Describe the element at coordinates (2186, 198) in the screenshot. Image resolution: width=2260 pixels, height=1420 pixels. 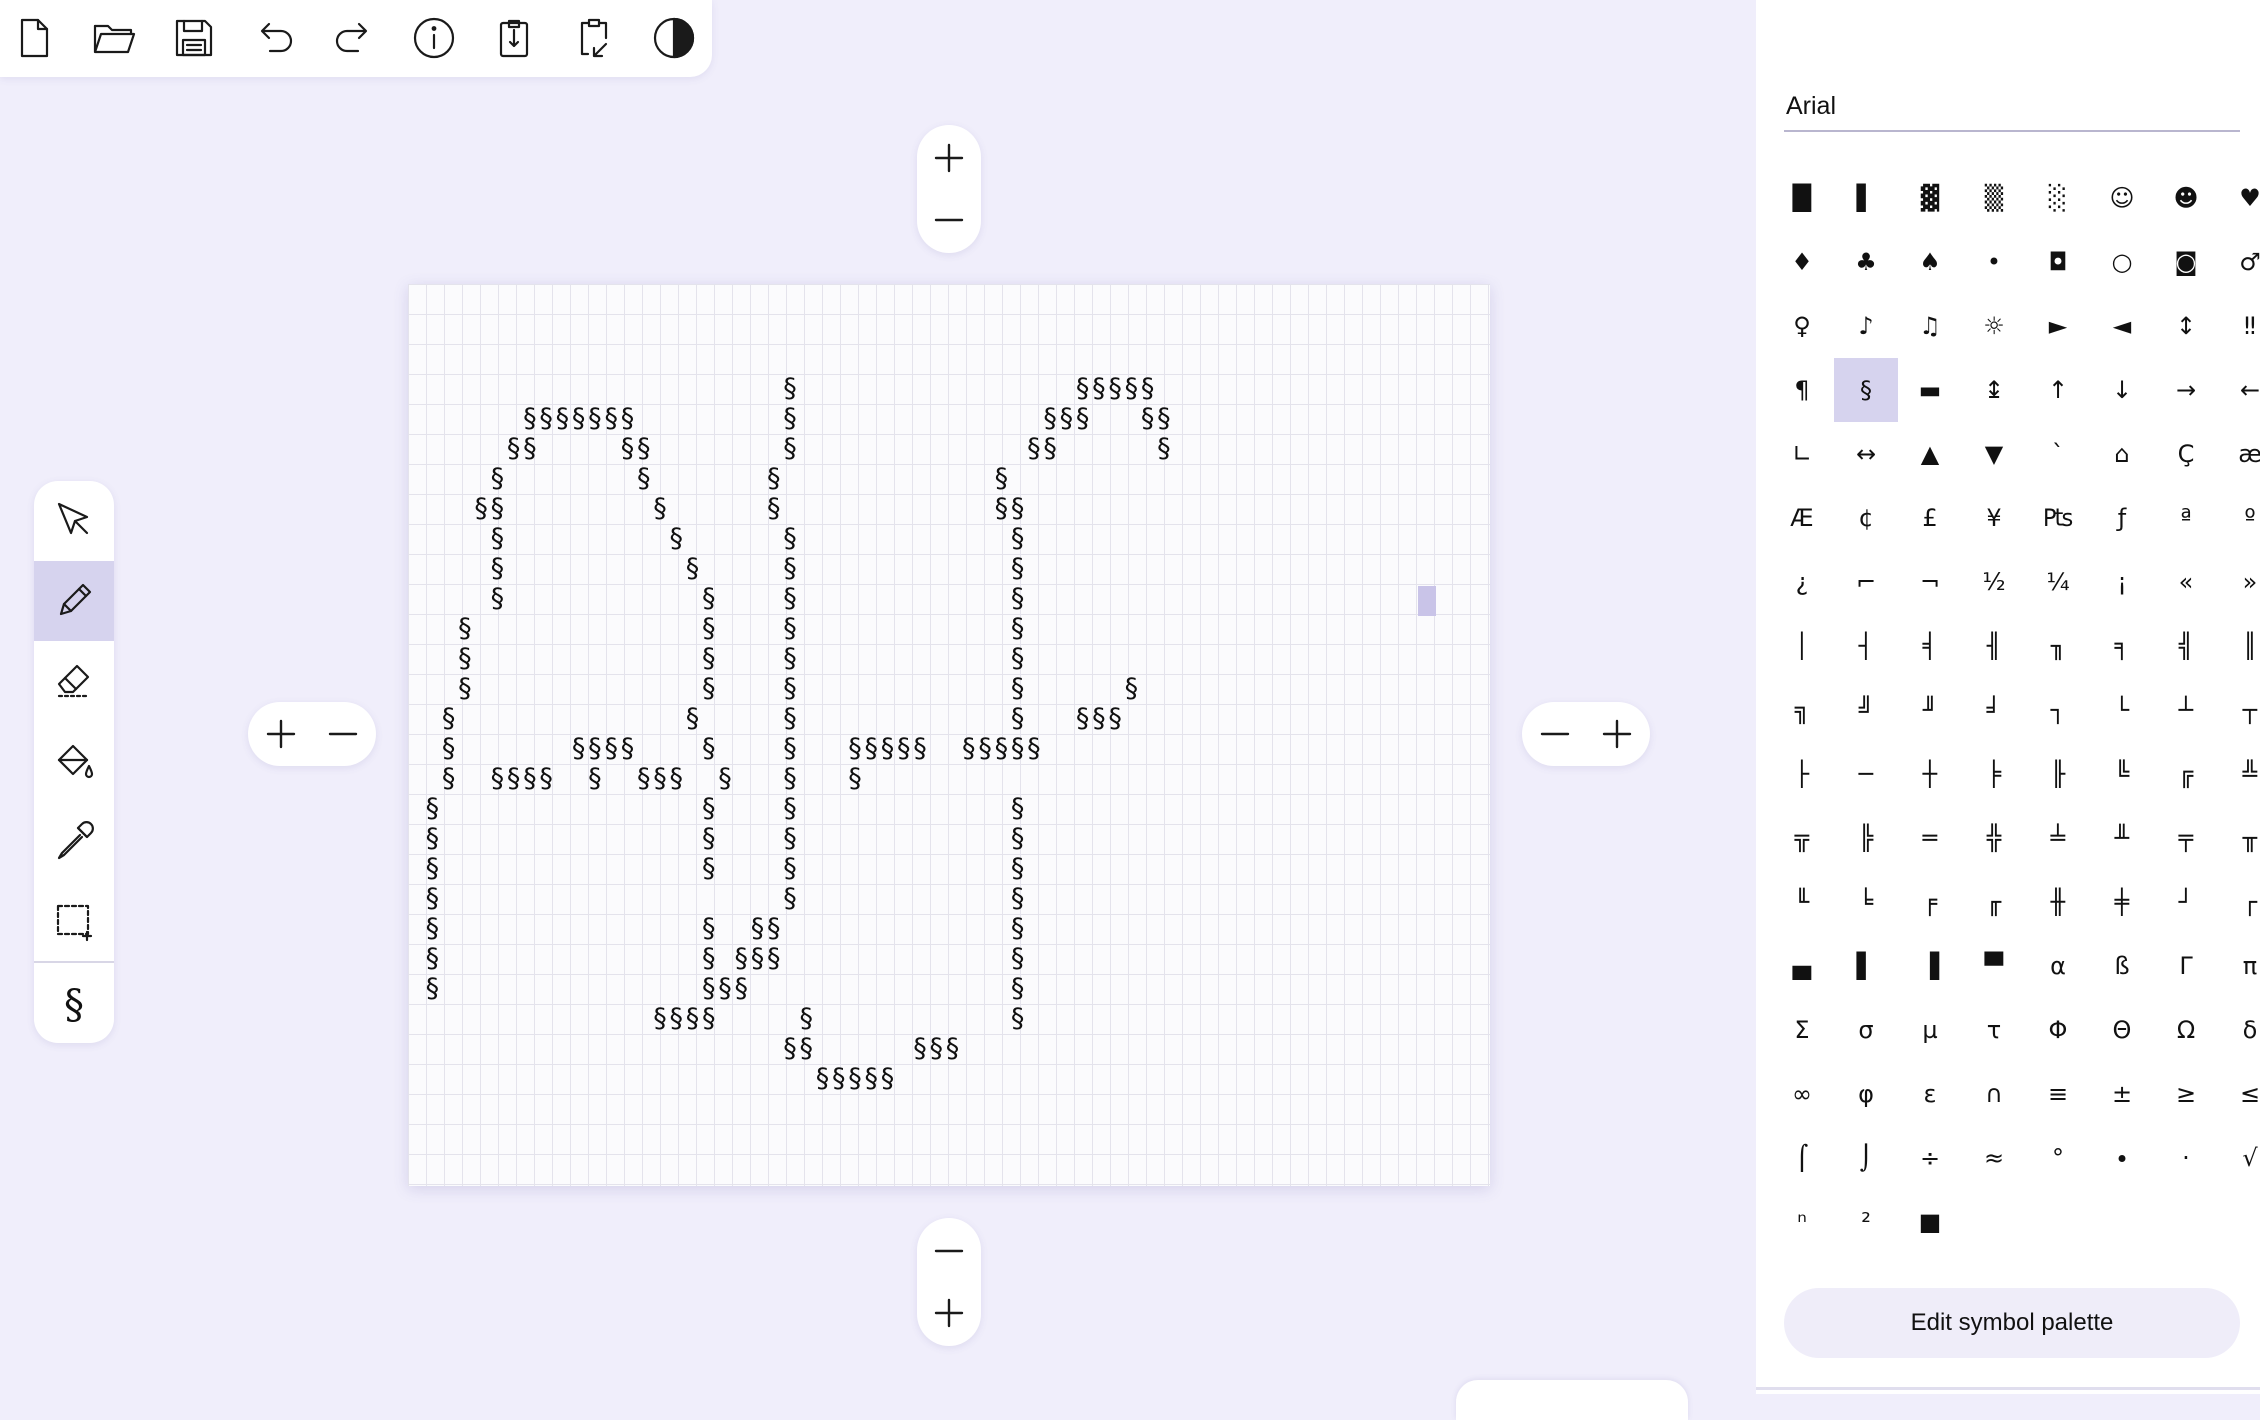
I see `symbol-cell: ☻` at that location.